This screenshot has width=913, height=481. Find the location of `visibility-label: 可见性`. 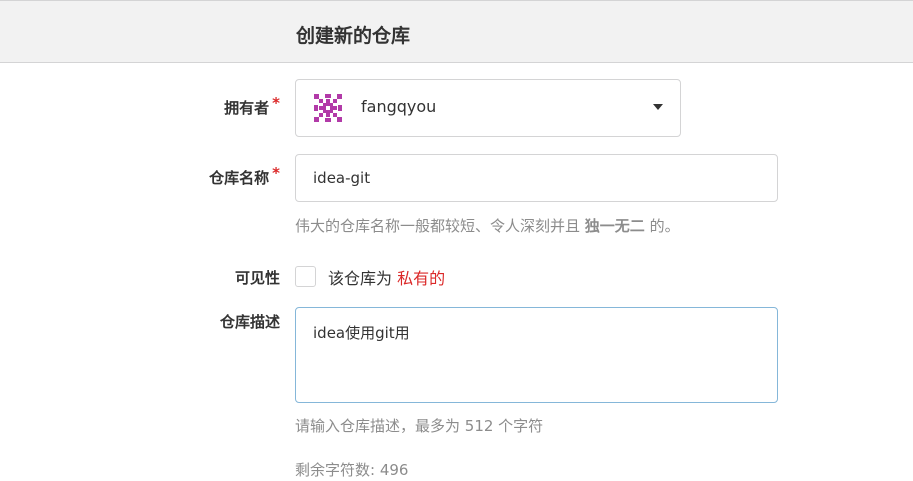

visibility-label: 可见性 is located at coordinates (257, 278).